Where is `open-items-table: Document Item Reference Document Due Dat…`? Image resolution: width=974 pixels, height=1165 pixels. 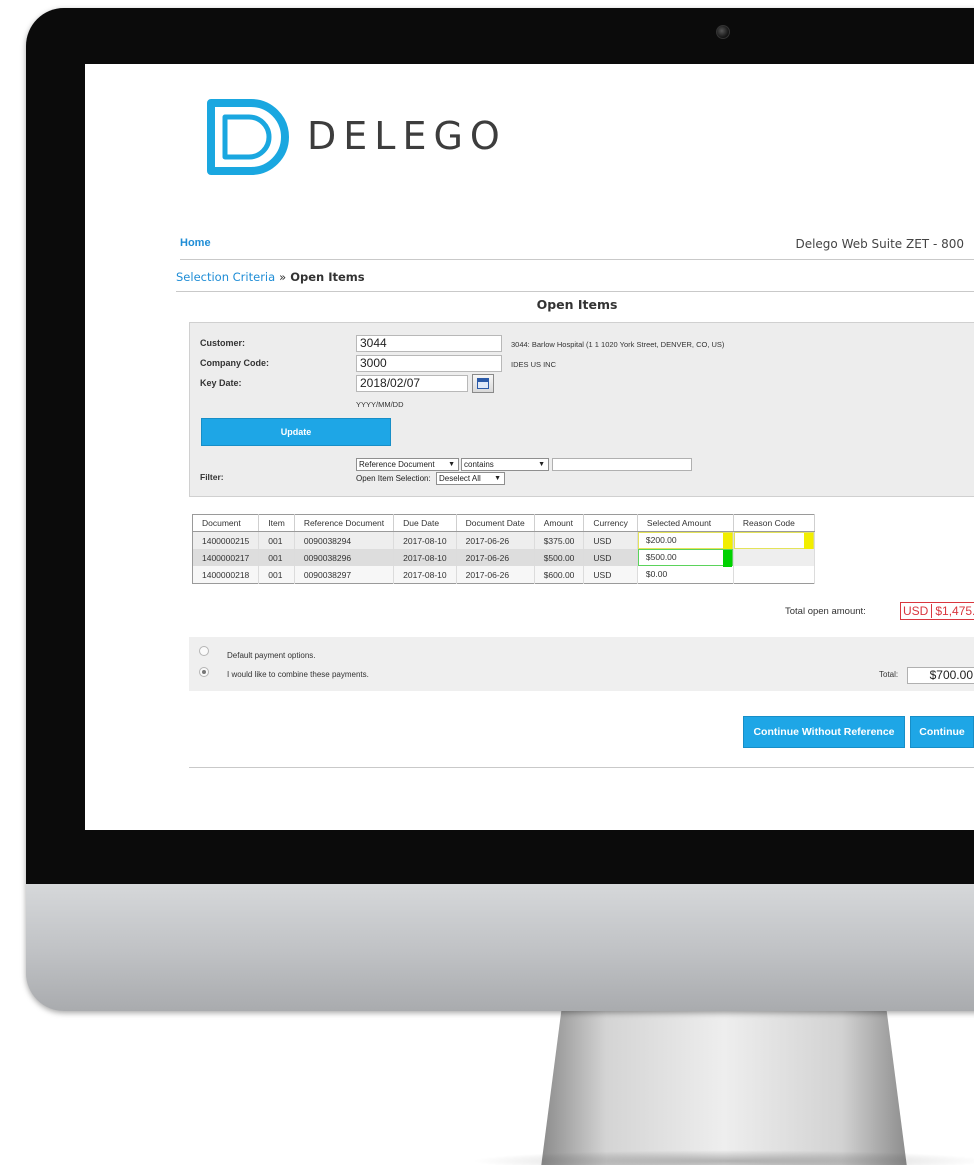 open-items-table: Document Item Reference Document Due Dat… is located at coordinates (503, 549).